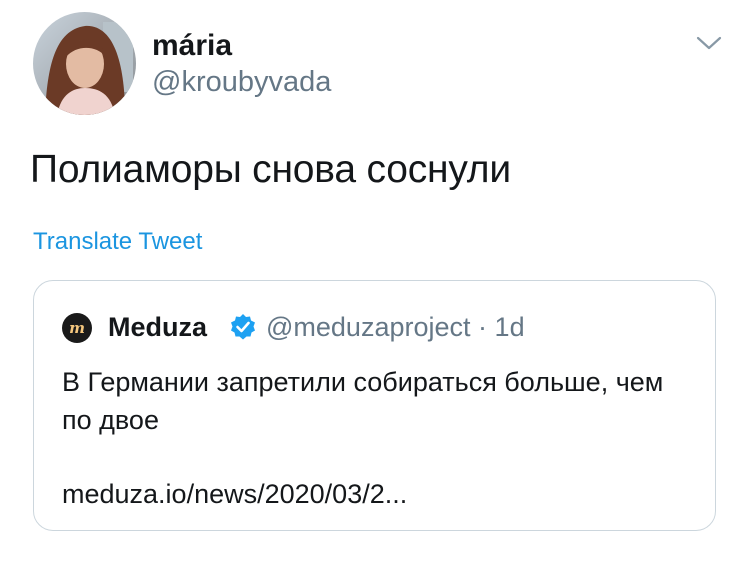 The width and height of the screenshot is (750, 568). I want to click on quoted-author-name: Meduza, so click(158, 327).